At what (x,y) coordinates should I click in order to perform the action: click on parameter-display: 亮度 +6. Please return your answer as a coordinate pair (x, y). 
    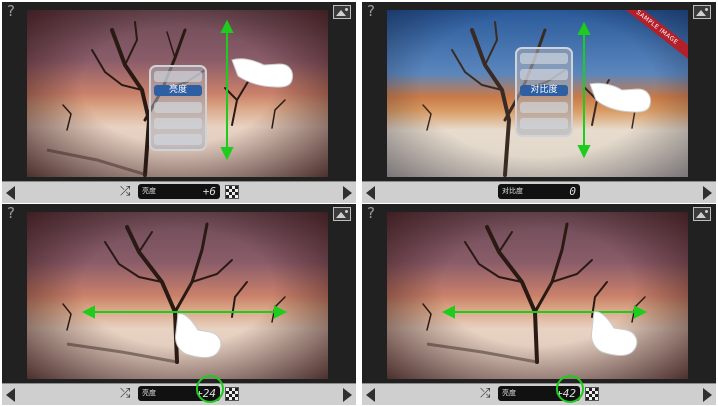
    Looking at the image, I should click on (179, 191).